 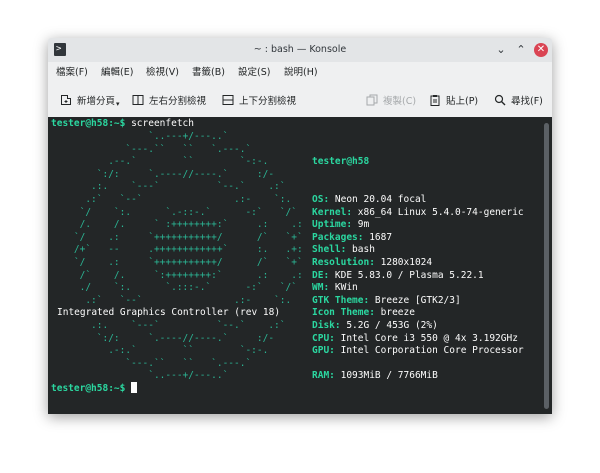 I want to click on info-key: Disk:, so click(x=326, y=325).